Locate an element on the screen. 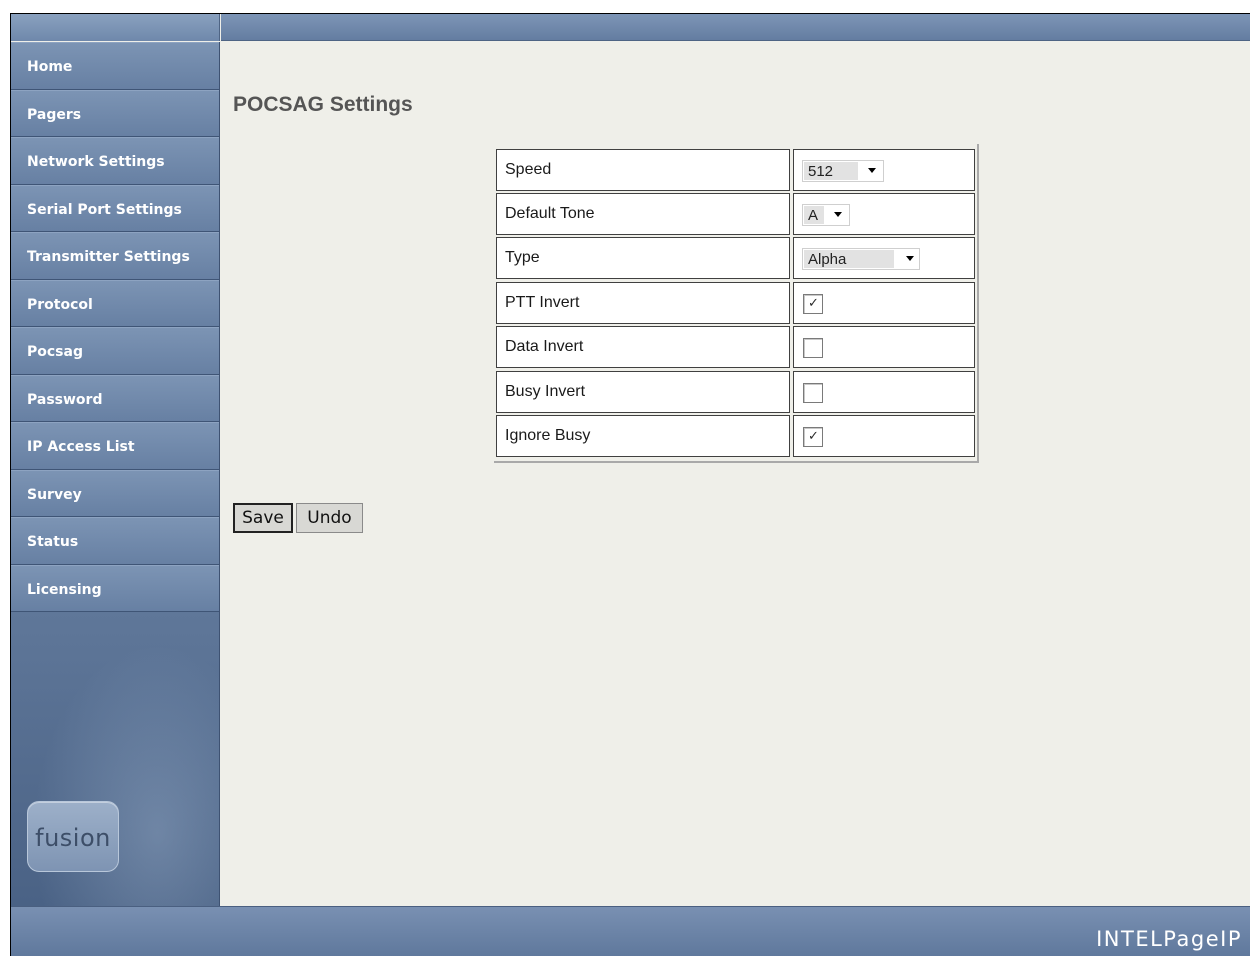 This screenshot has width=1250, height=956. page-title: POCSAG Settings is located at coordinates (323, 104).